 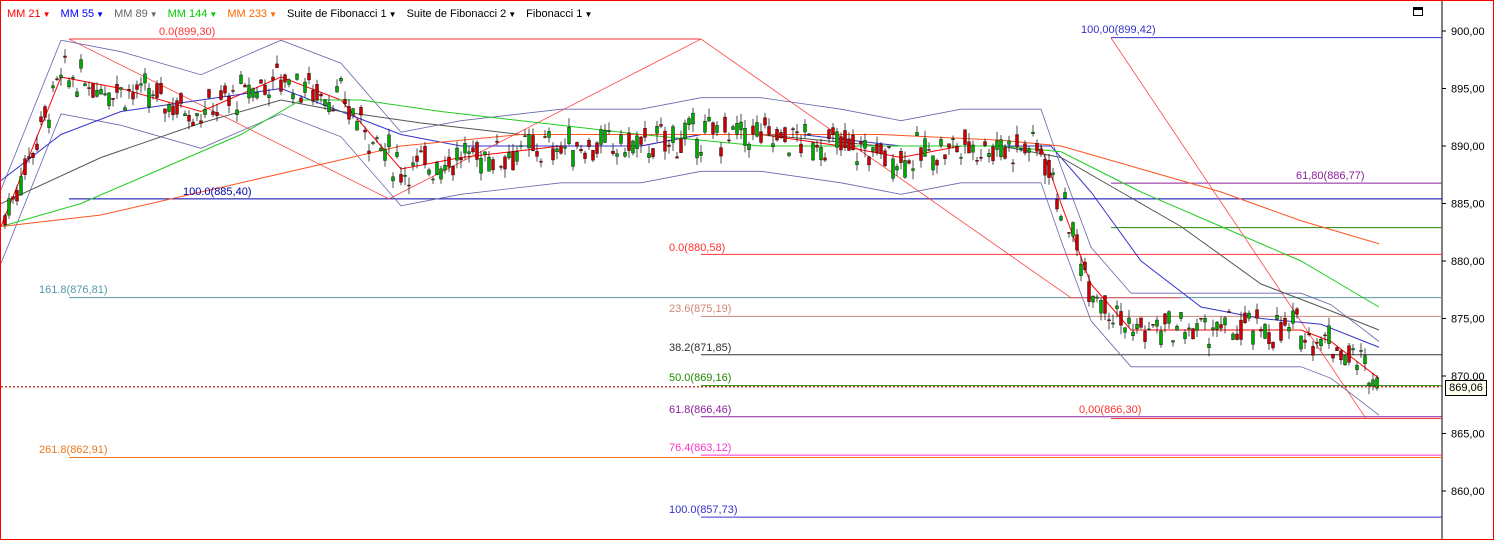 What do you see at coordinates (336, 14) in the screenshot?
I see `toolbar-item-label: Suite de Fibonacci 1` at bounding box center [336, 14].